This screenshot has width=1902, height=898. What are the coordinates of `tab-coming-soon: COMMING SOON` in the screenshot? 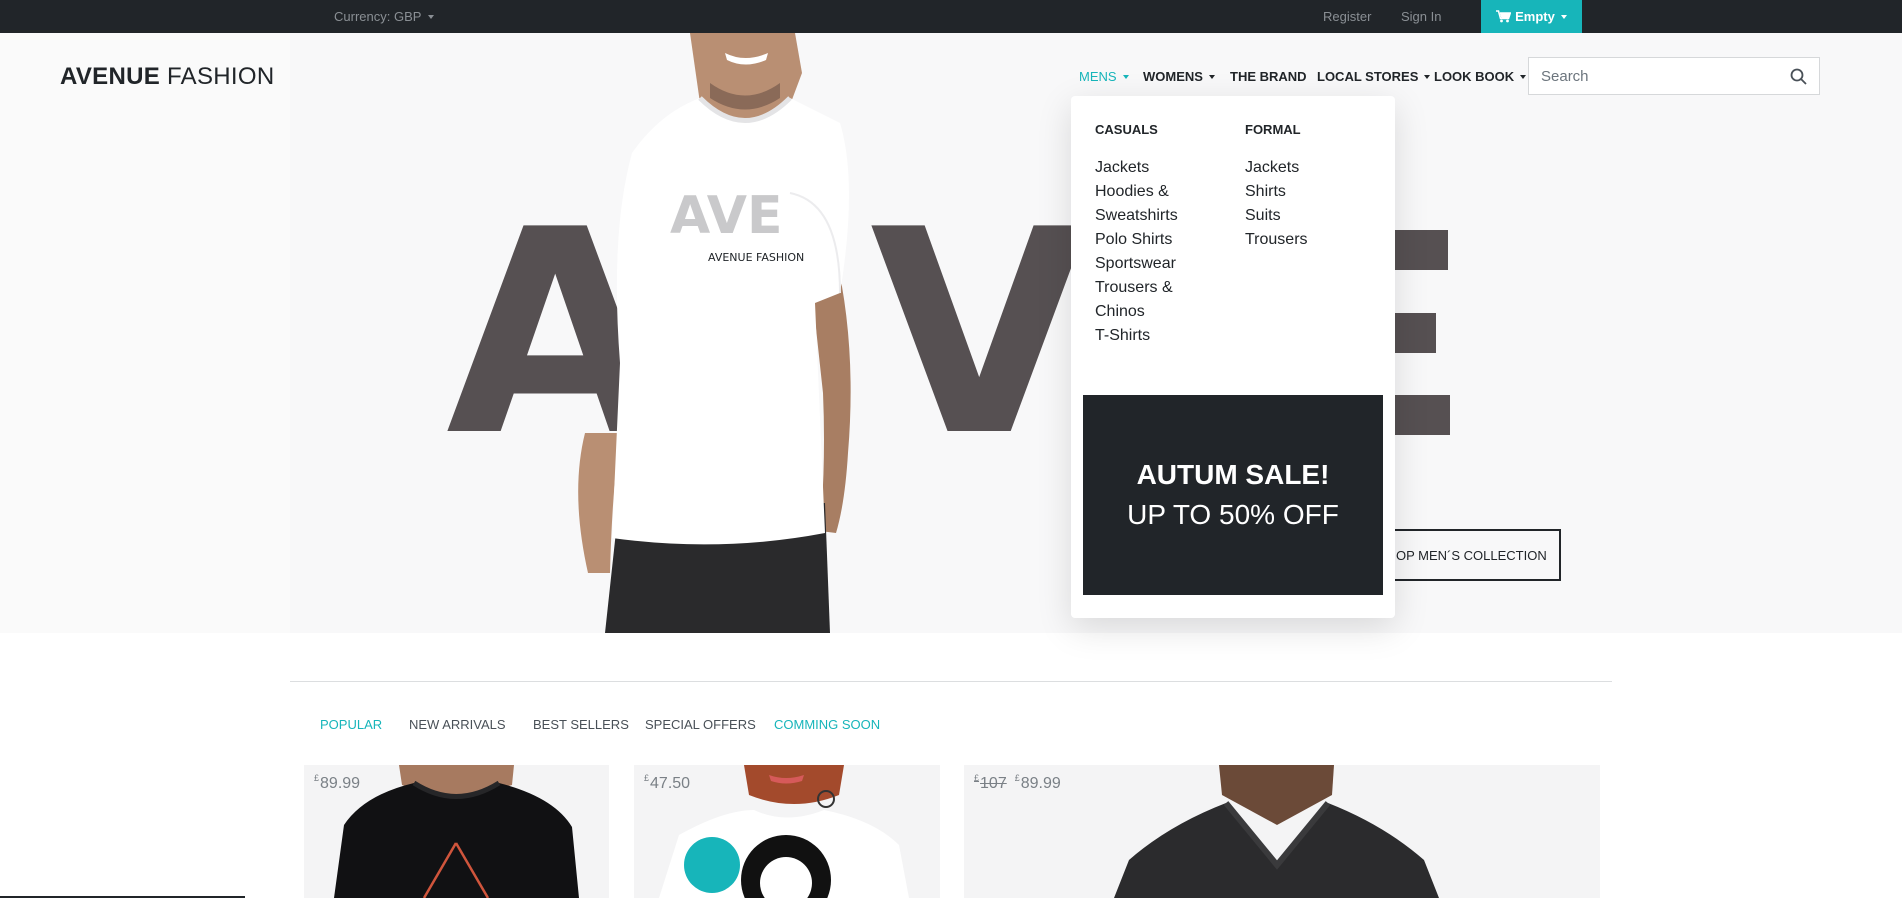 It's located at (827, 724).